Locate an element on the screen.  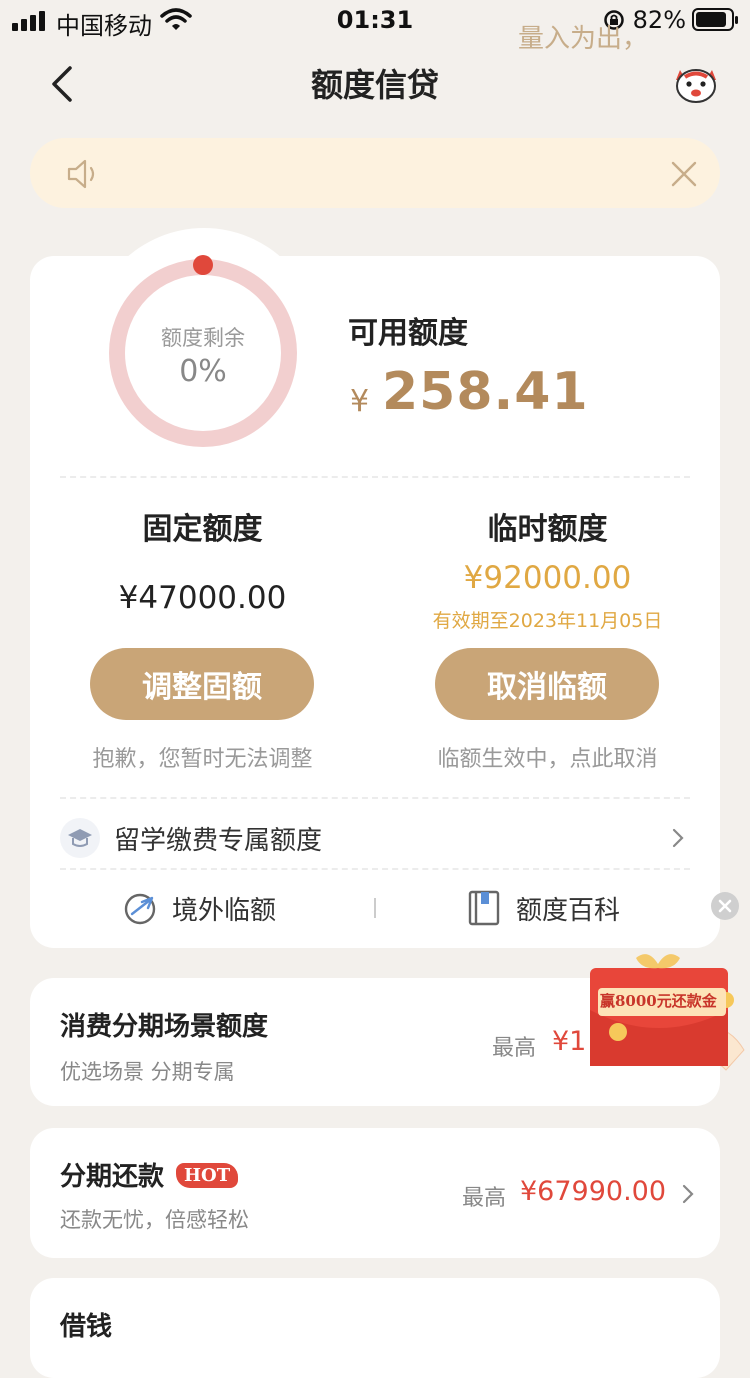
ring-label: 额度剩余 is located at coordinates (203, 338).